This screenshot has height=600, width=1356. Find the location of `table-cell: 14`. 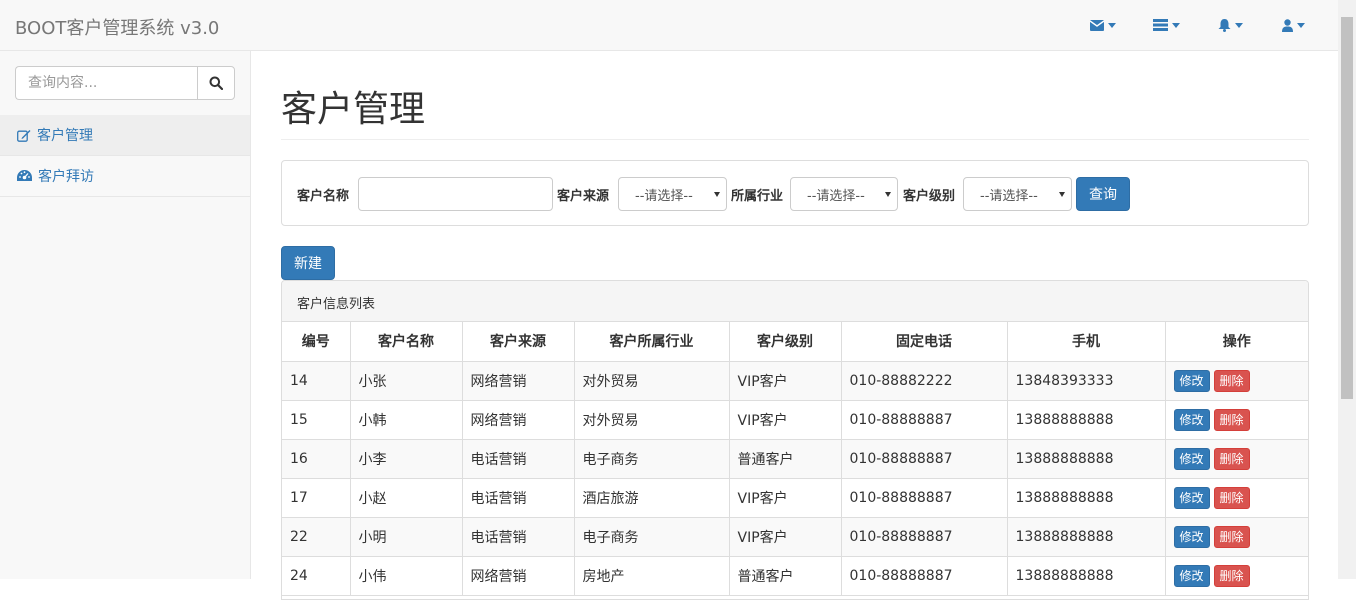

table-cell: 14 is located at coordinates (316, 381).